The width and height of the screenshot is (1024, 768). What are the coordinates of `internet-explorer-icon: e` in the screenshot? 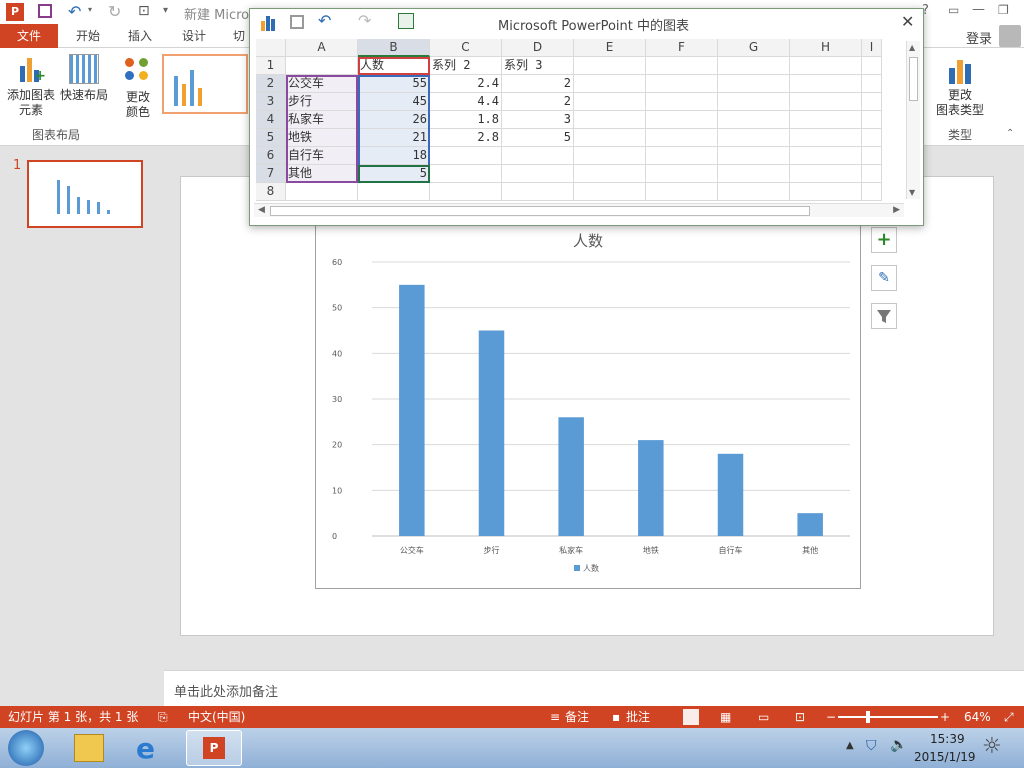 It's located at (145, 748).